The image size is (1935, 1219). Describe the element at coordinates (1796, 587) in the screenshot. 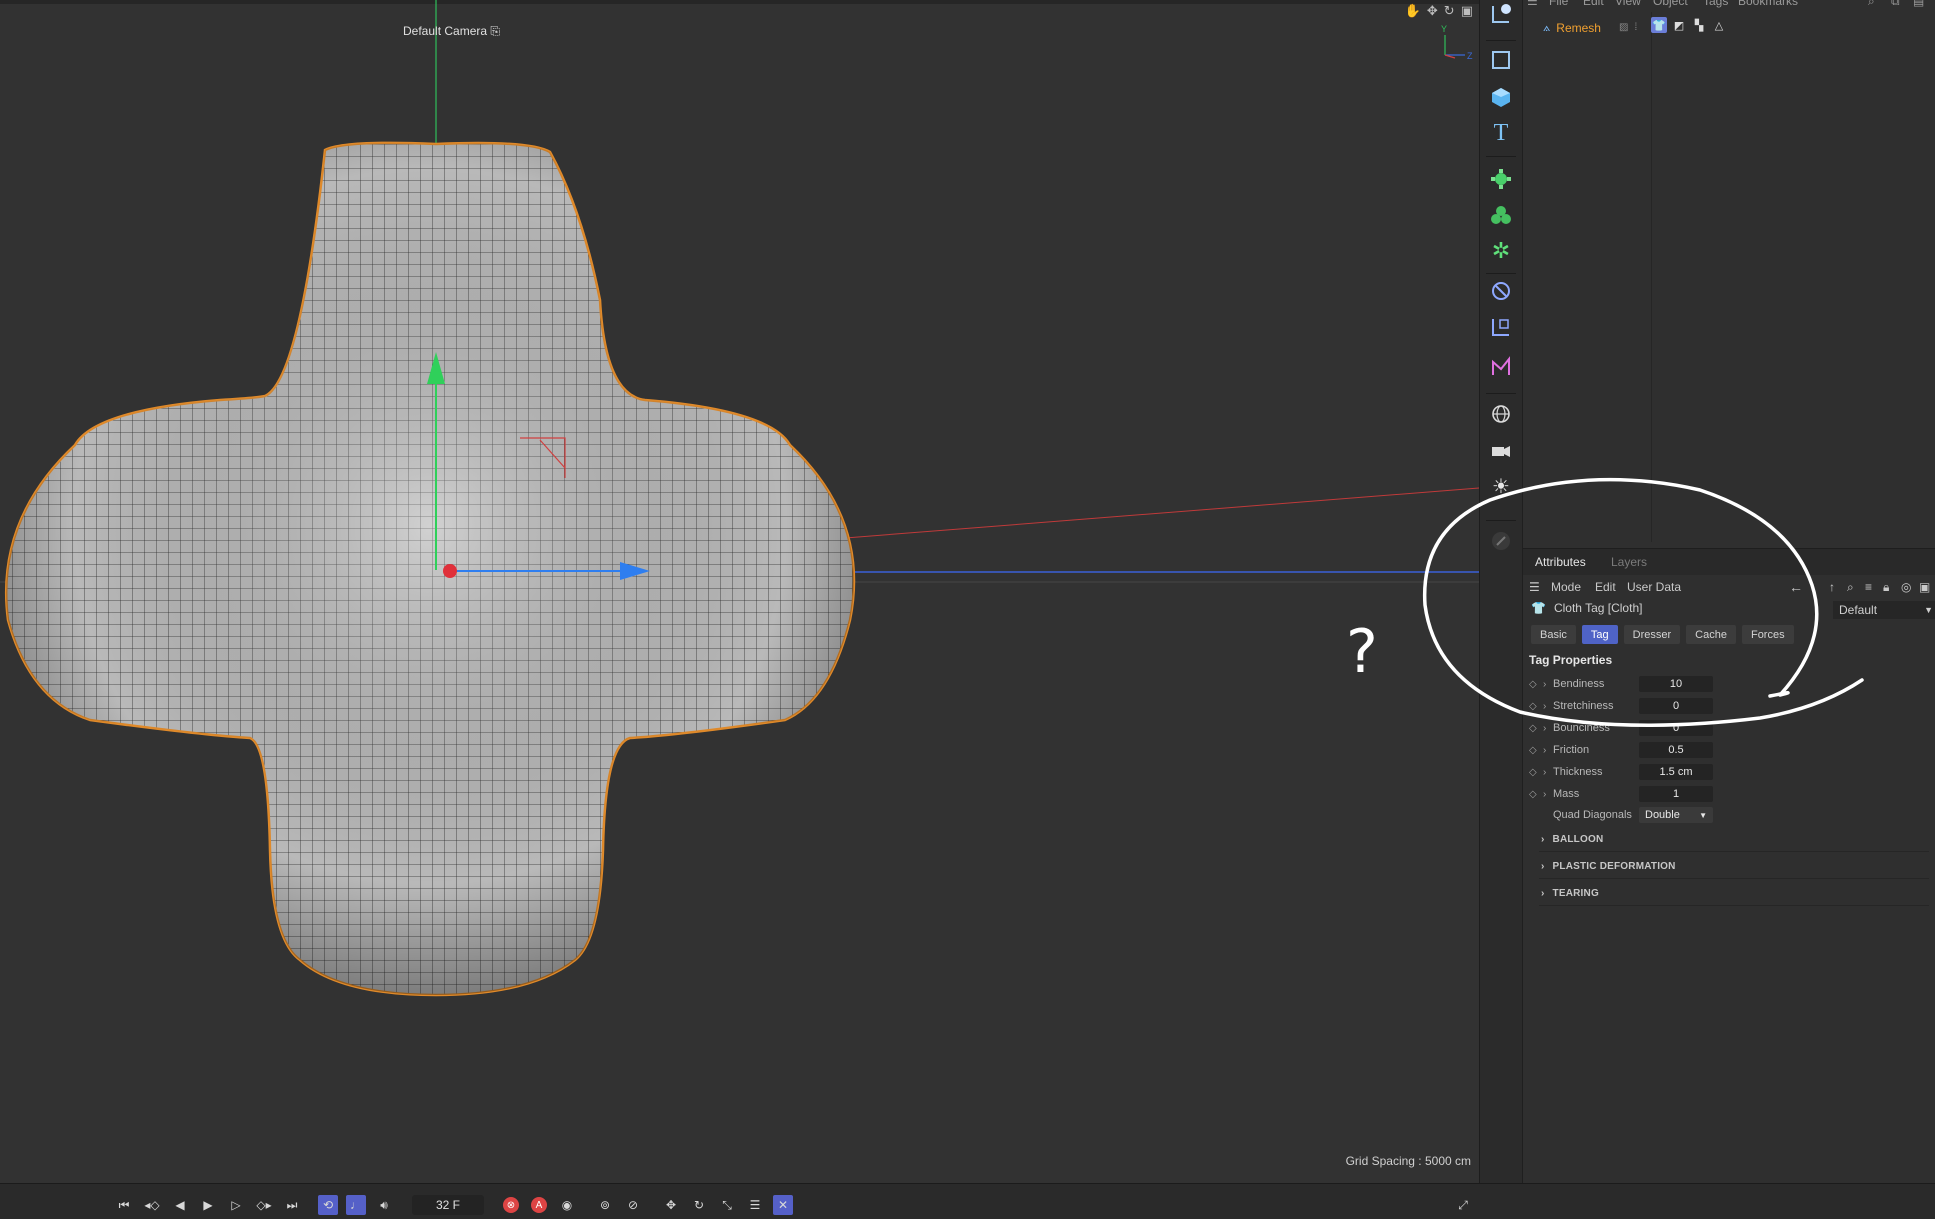

I see `back-arrow-icon: ←` at that location.